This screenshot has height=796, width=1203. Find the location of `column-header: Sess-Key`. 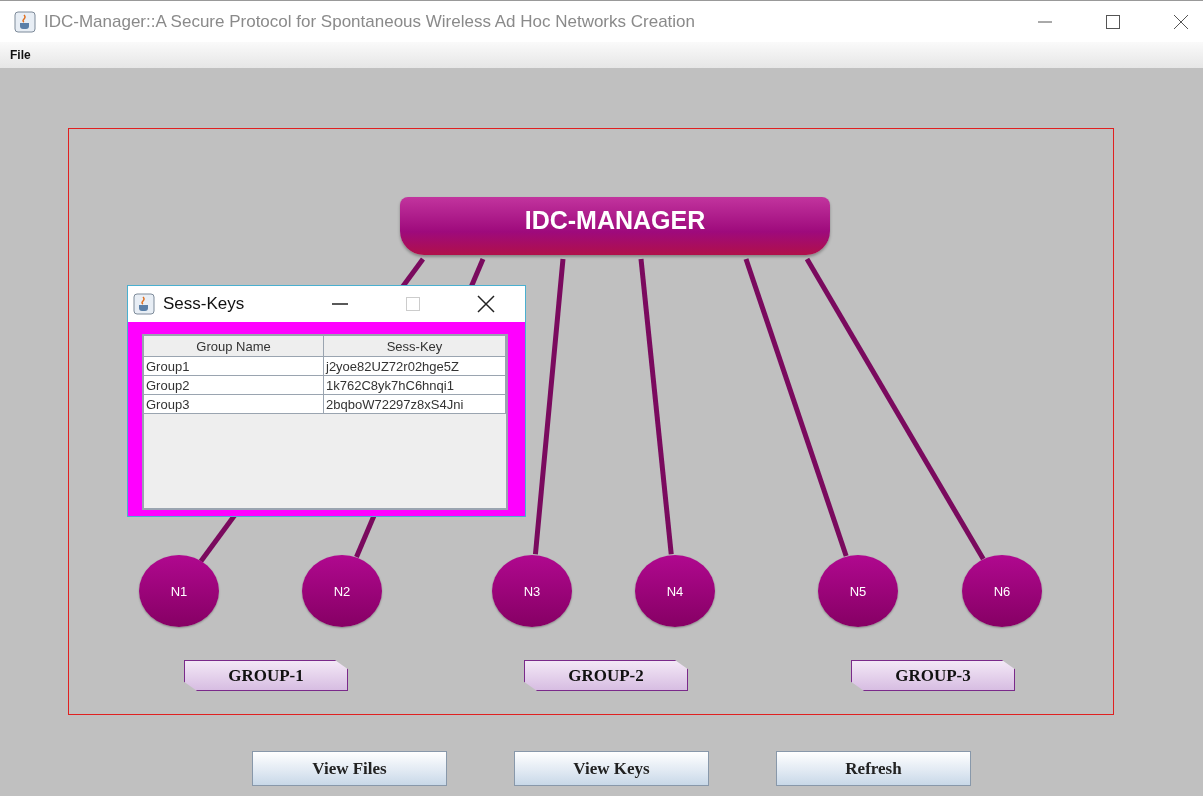

column-header: Sess-Key is located at coordinates (415, 346).